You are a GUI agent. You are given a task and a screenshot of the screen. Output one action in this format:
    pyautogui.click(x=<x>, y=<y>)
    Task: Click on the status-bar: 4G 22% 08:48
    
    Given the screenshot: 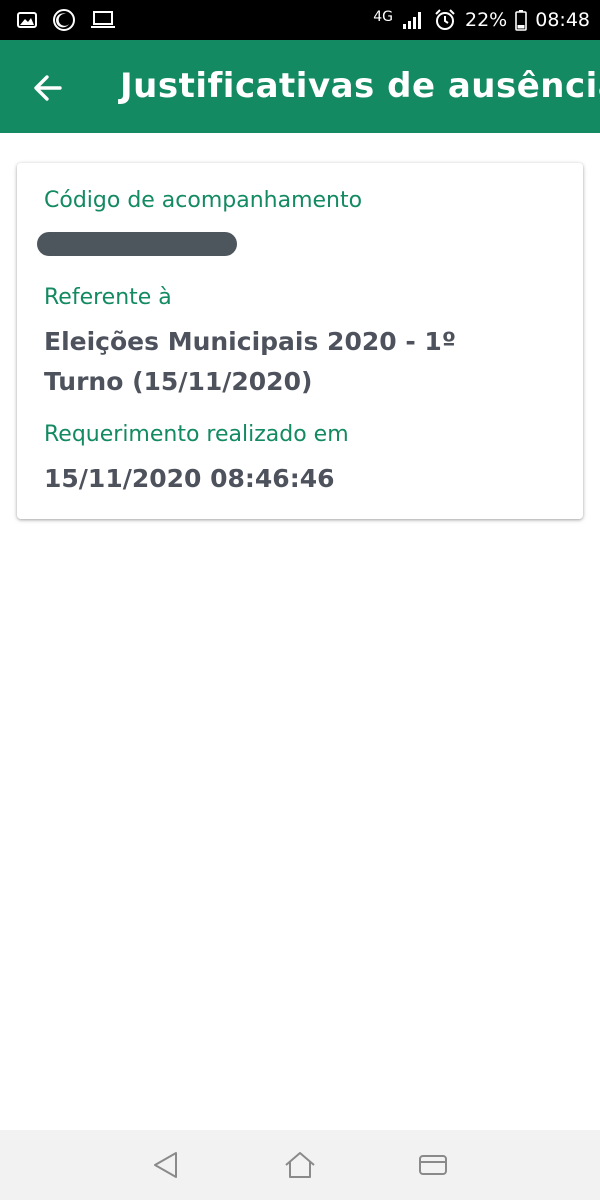 What is the action you would take?
    pyautogui.click(x=300, y=20)
    